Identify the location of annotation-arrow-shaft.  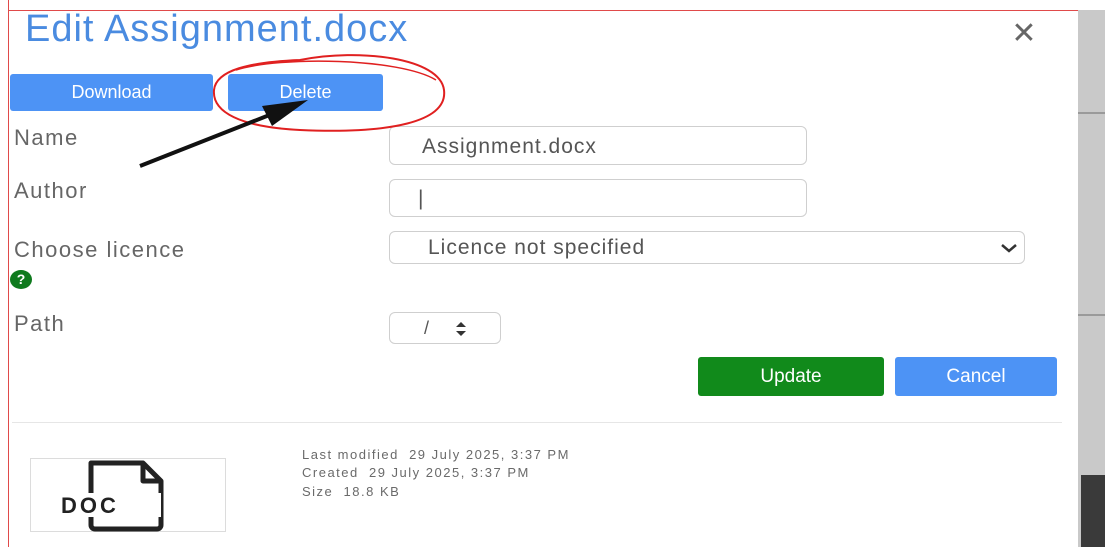
(206, 140).